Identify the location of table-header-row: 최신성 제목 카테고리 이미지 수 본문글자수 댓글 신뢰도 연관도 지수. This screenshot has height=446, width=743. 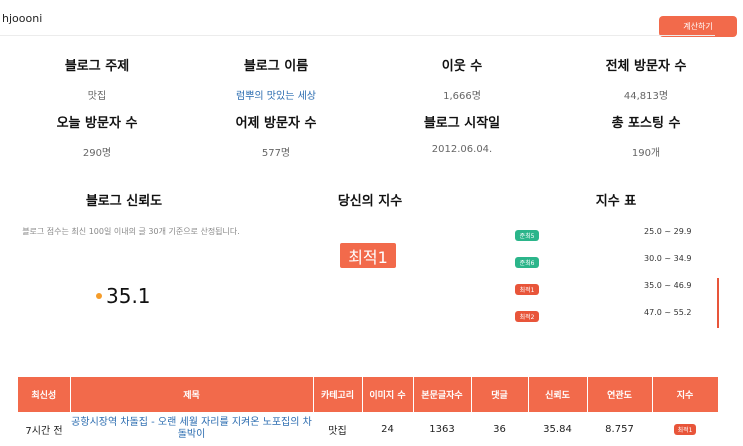
(368, 394).